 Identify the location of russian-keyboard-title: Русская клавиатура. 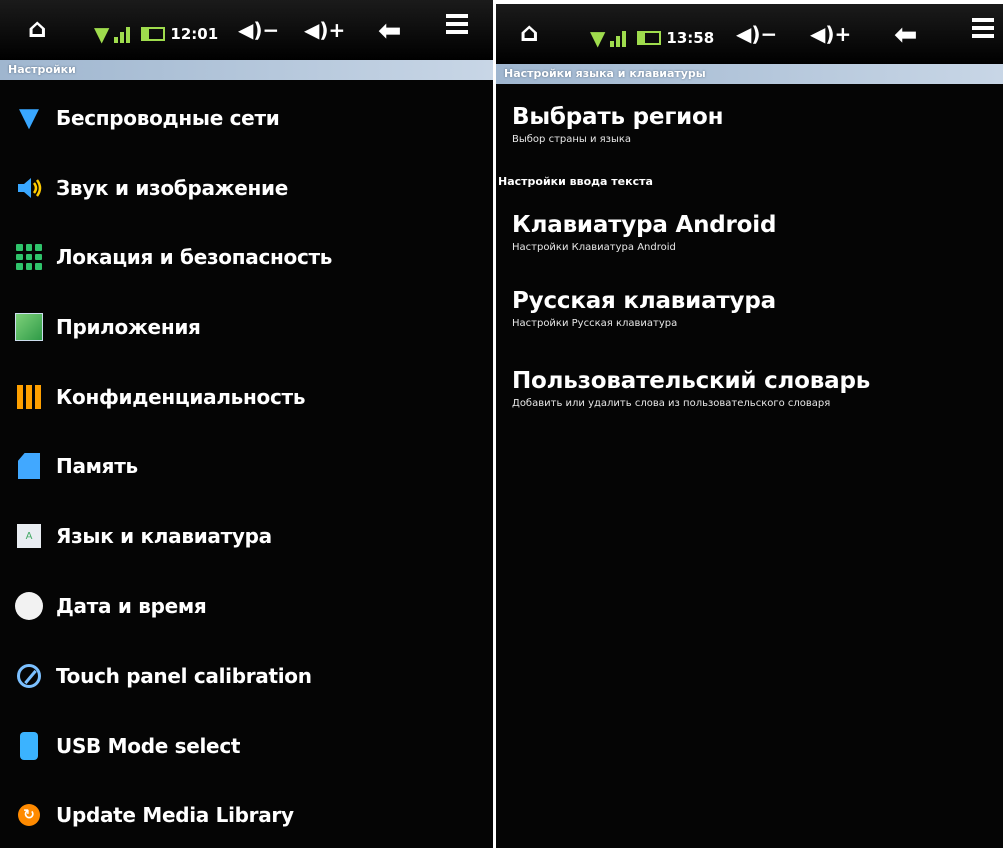
(644, 301).